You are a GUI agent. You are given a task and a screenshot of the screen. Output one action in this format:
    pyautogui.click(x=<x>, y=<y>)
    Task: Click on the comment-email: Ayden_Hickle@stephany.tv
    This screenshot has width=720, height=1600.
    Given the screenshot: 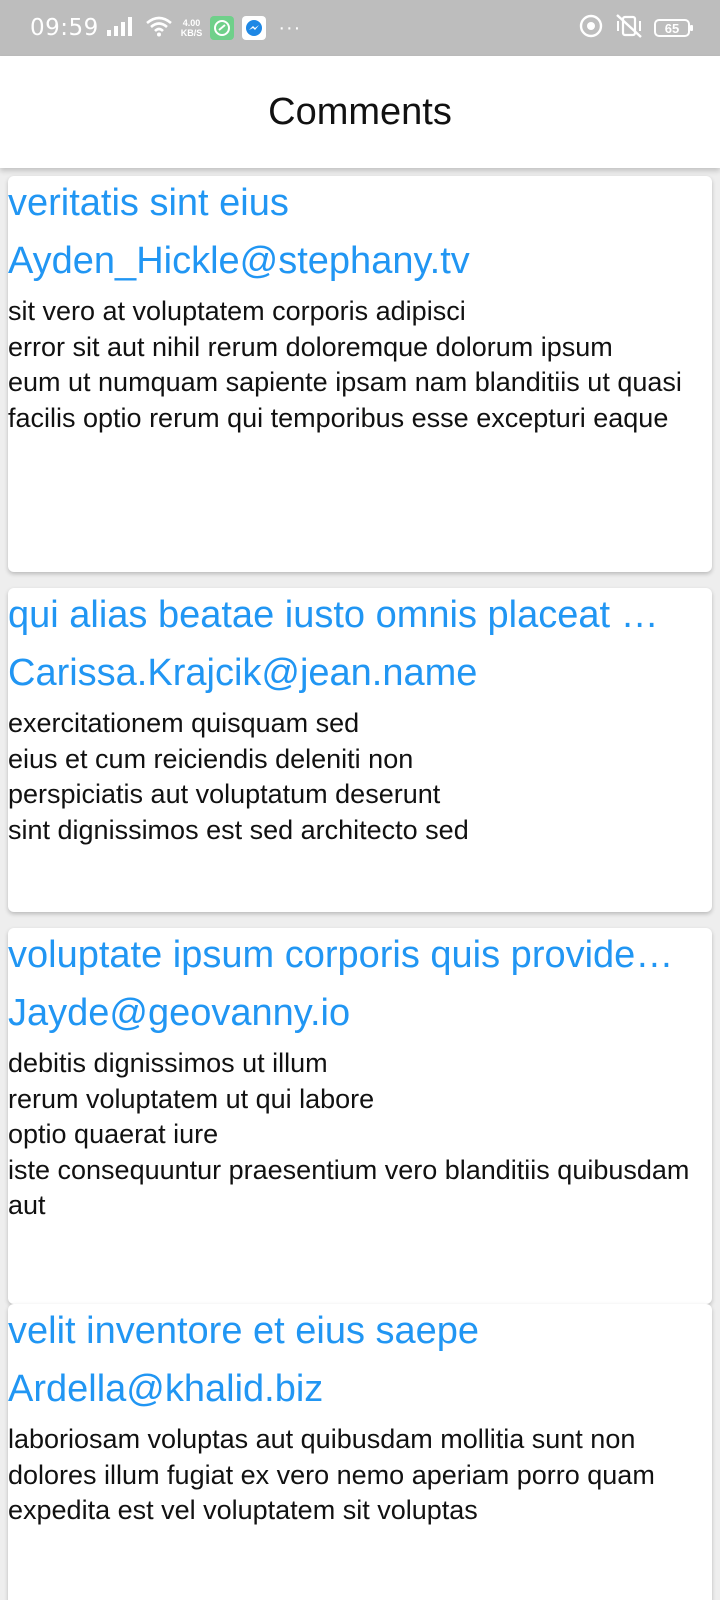 What is the action you would take?
    pyautogui.click(x=239, y=261)
    